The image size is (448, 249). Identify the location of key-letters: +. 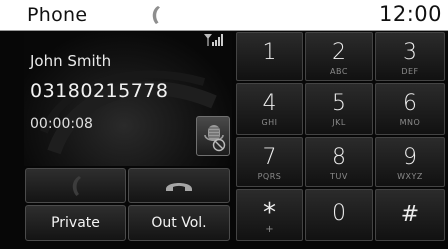
(269, 229).